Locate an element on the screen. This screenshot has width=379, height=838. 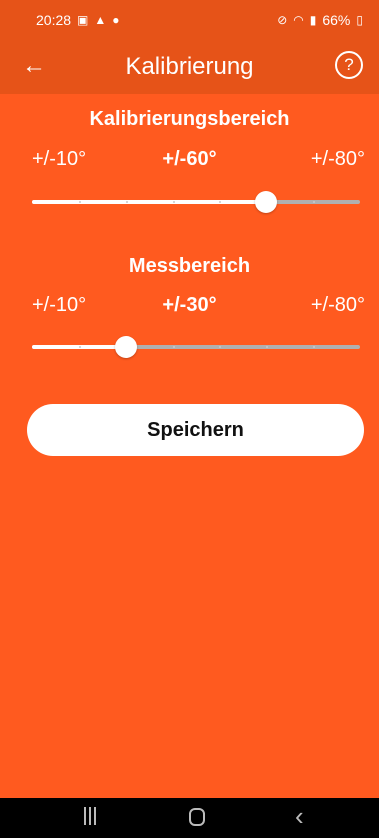
location-icon: ● is located at coordinates (116, 20).